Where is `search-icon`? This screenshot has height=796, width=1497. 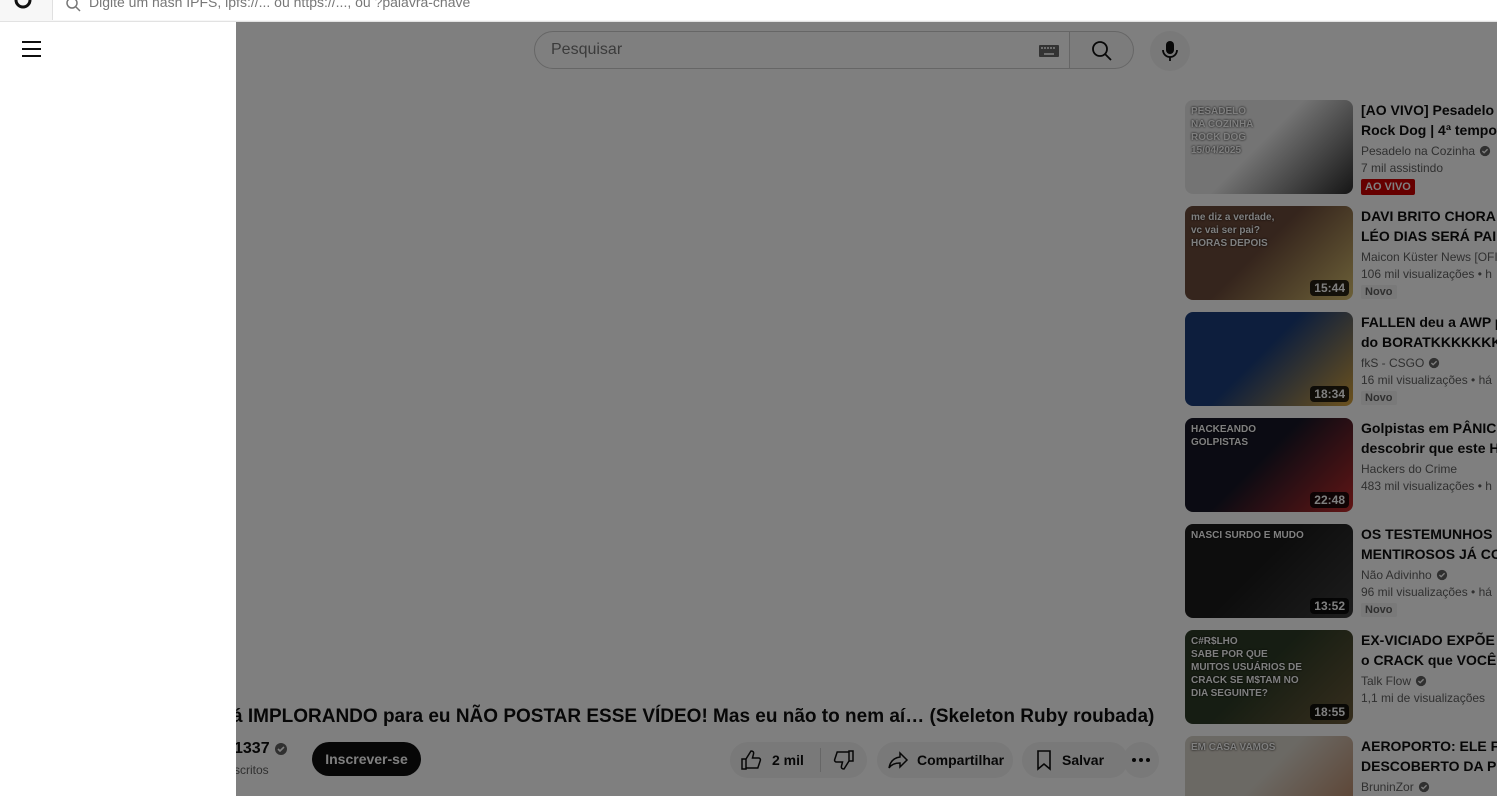
search-icon is located at coordinates (73, 6).